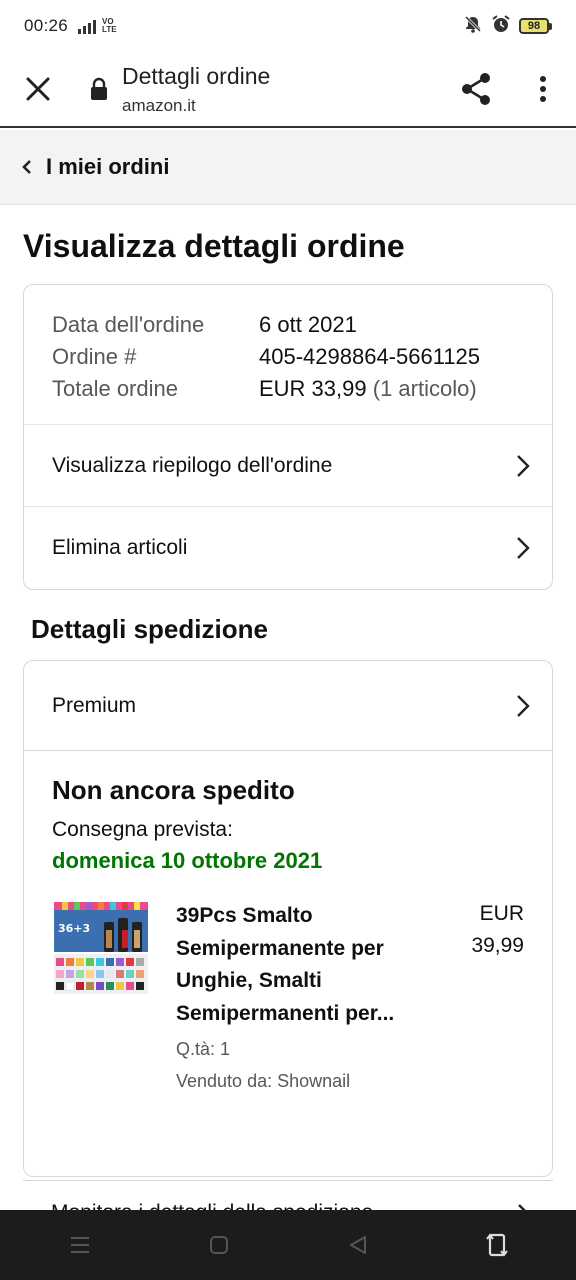 The image size is (576, 1280). I want to click on battery-icon: 98, so click(535, 26).